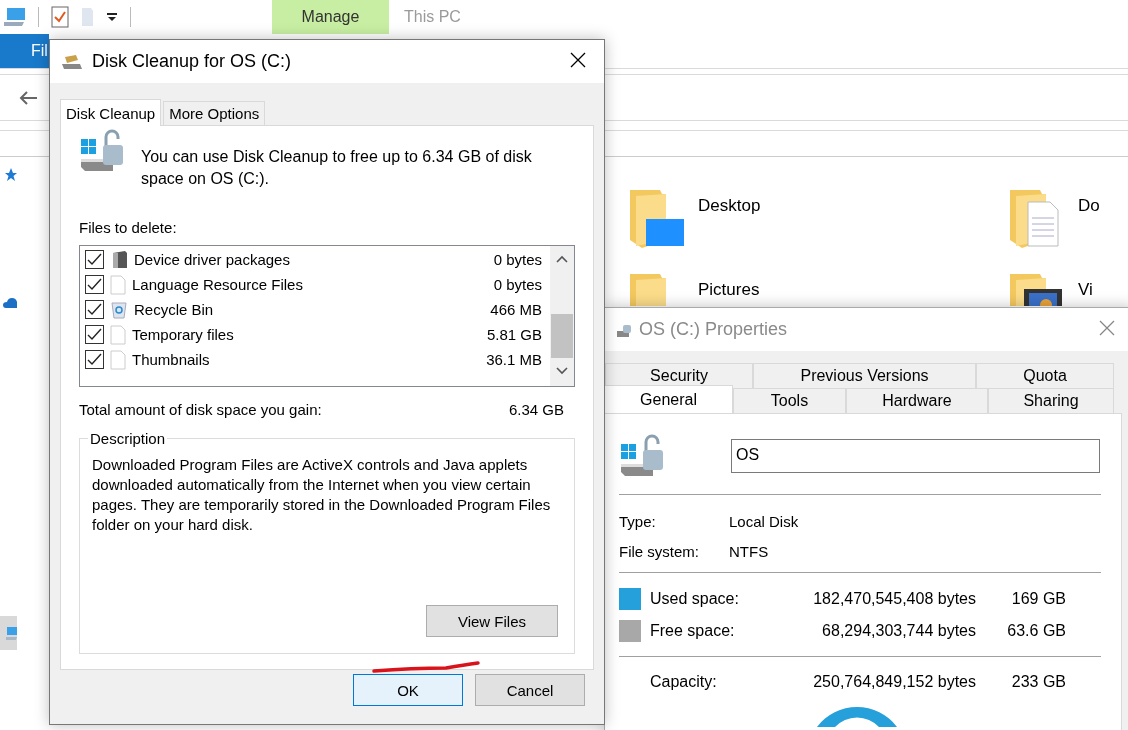  I want to click on file-tab: Fil, so click(24, 51).